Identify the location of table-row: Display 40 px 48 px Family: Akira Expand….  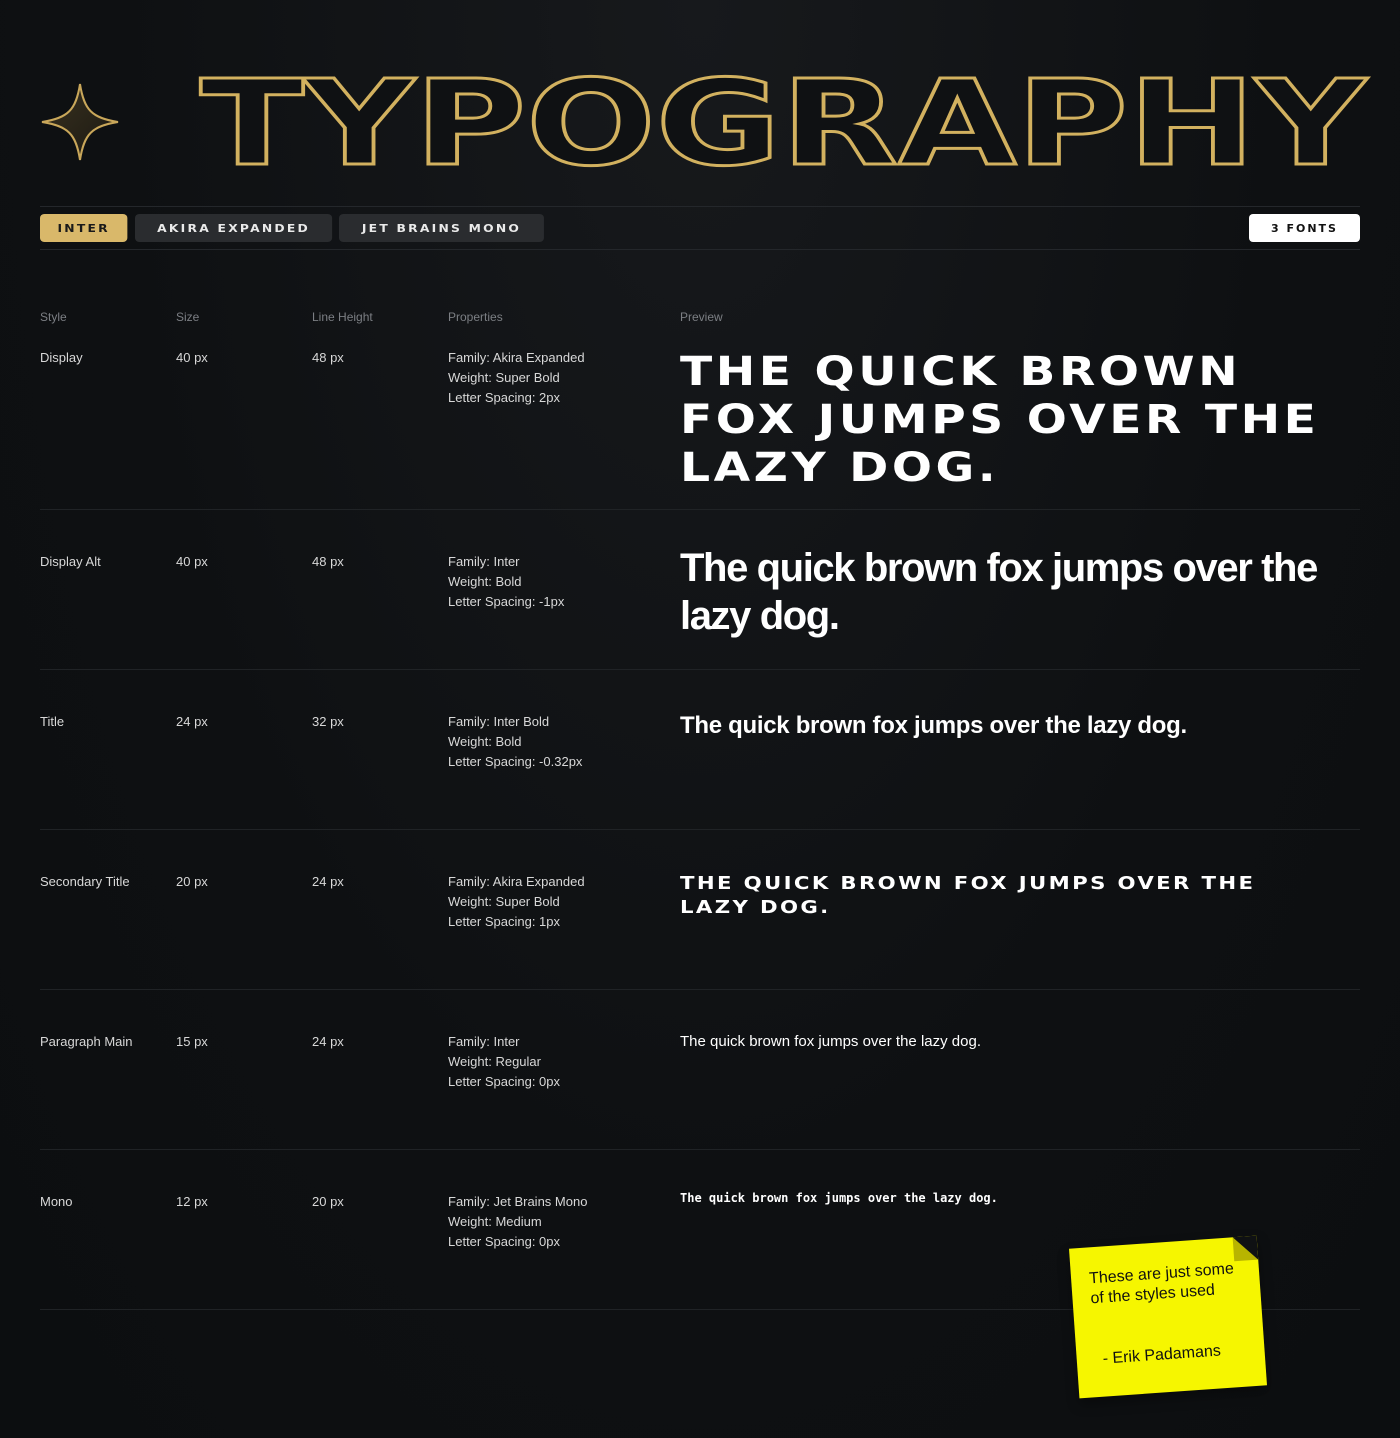
(700, 429).